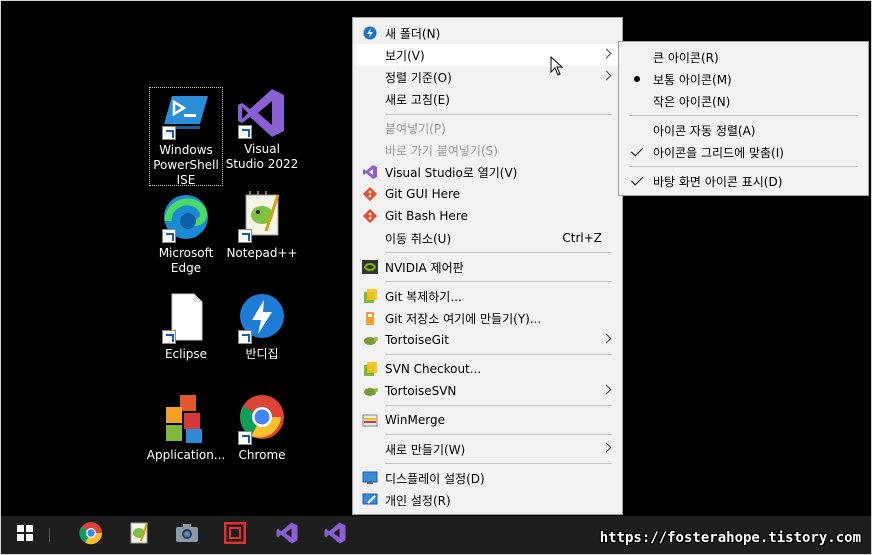 This screenshot has height=555, width=872. Describe the element at coordinates (370, 500) in the screenshot. I see `personalize-icon` at that location.